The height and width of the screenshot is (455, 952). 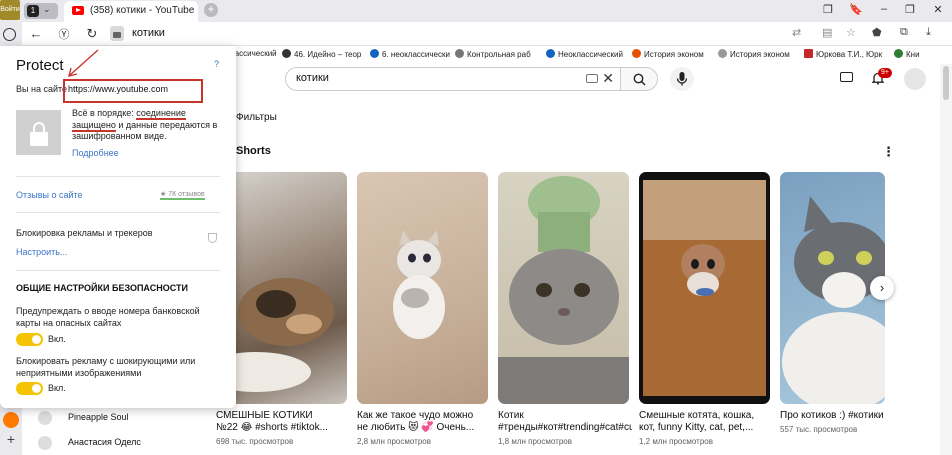 I want to click on short-views: 557 тыс. просмотров, so click(x=819, y=429).